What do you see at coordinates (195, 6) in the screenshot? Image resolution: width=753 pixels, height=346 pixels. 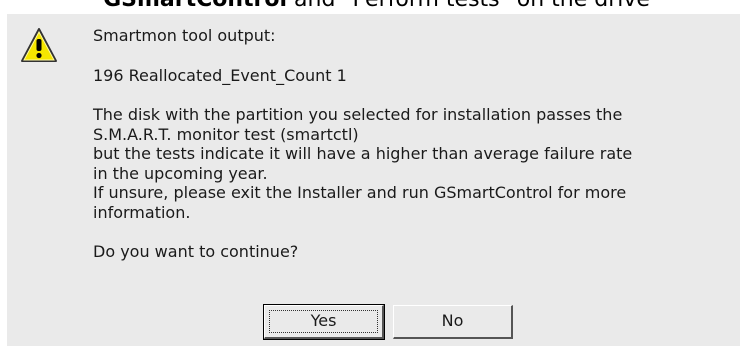 I see `background-bold-text: GSmartControl` at bounding box center [195, 6].